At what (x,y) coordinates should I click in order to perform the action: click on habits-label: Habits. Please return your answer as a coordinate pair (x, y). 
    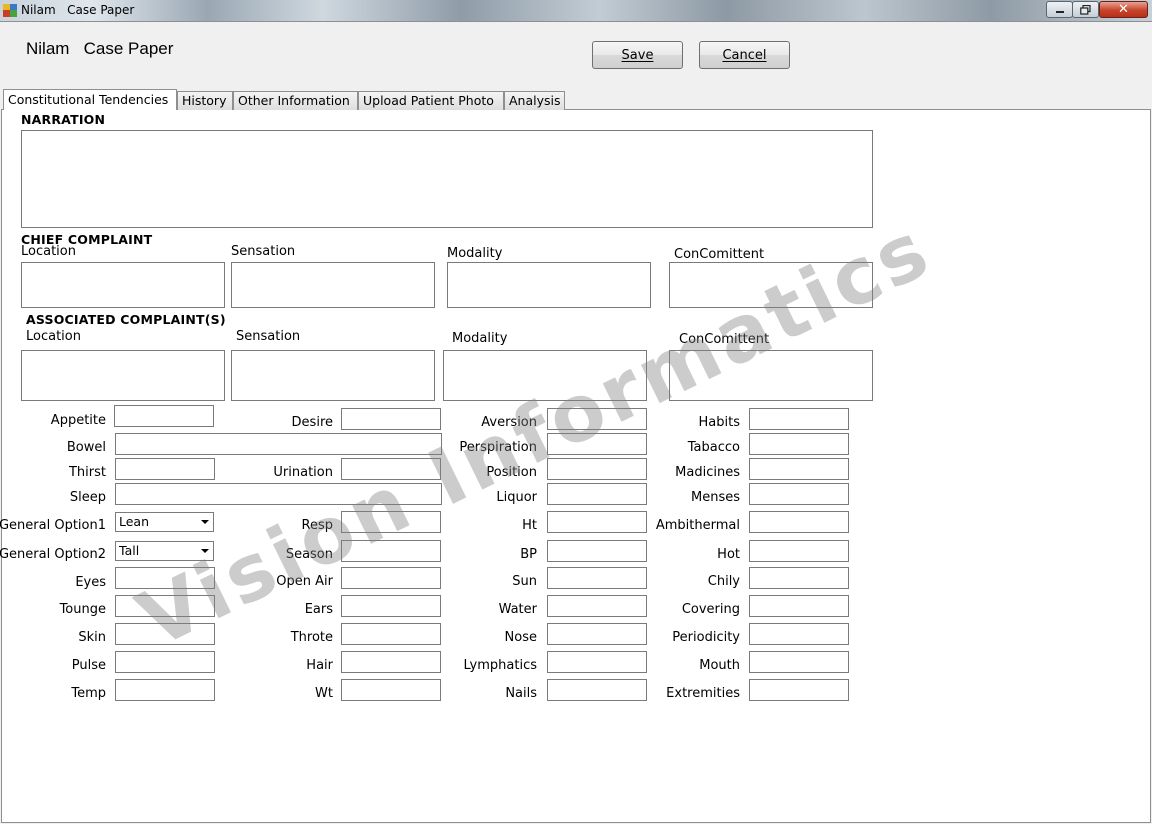
    Looking at the image, I should click on (719, 422).